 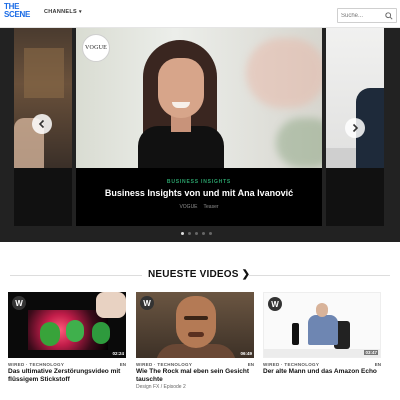 What do you see at coordinates (389, 16) in the screenshot?
I see `search-icon` at bounding box center [389, 16].